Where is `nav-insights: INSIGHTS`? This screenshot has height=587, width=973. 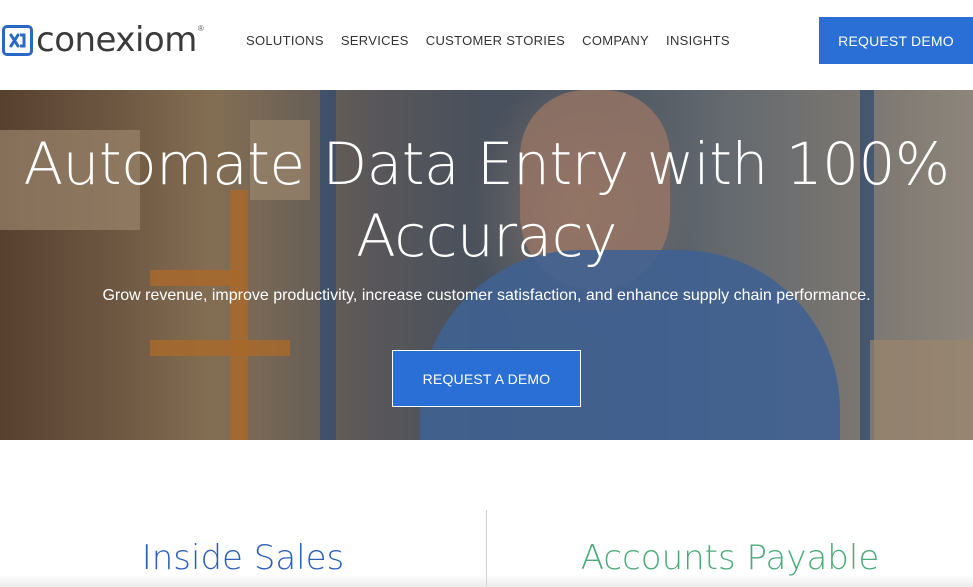
nav-insights: INSIGHTS is located at coordinates (698, 40).